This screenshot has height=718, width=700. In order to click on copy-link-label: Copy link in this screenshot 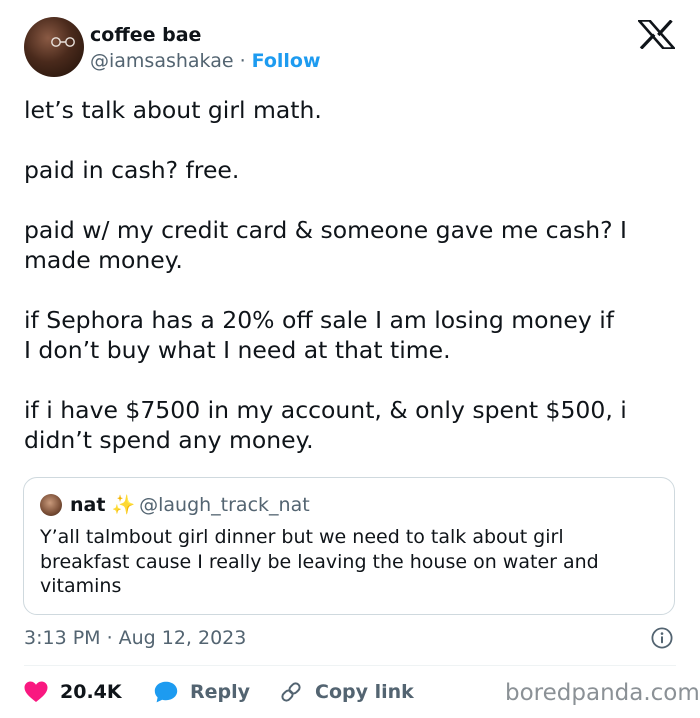, I will do `click(364, 692)`.